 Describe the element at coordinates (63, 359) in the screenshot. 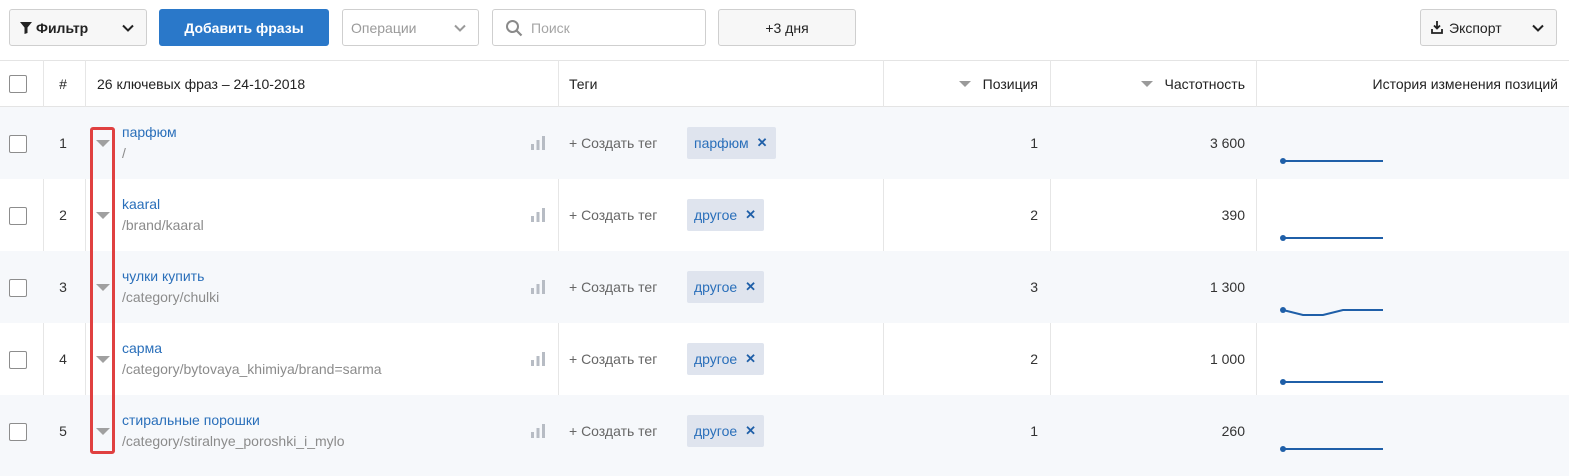

I see `row-number: 4` at that location.